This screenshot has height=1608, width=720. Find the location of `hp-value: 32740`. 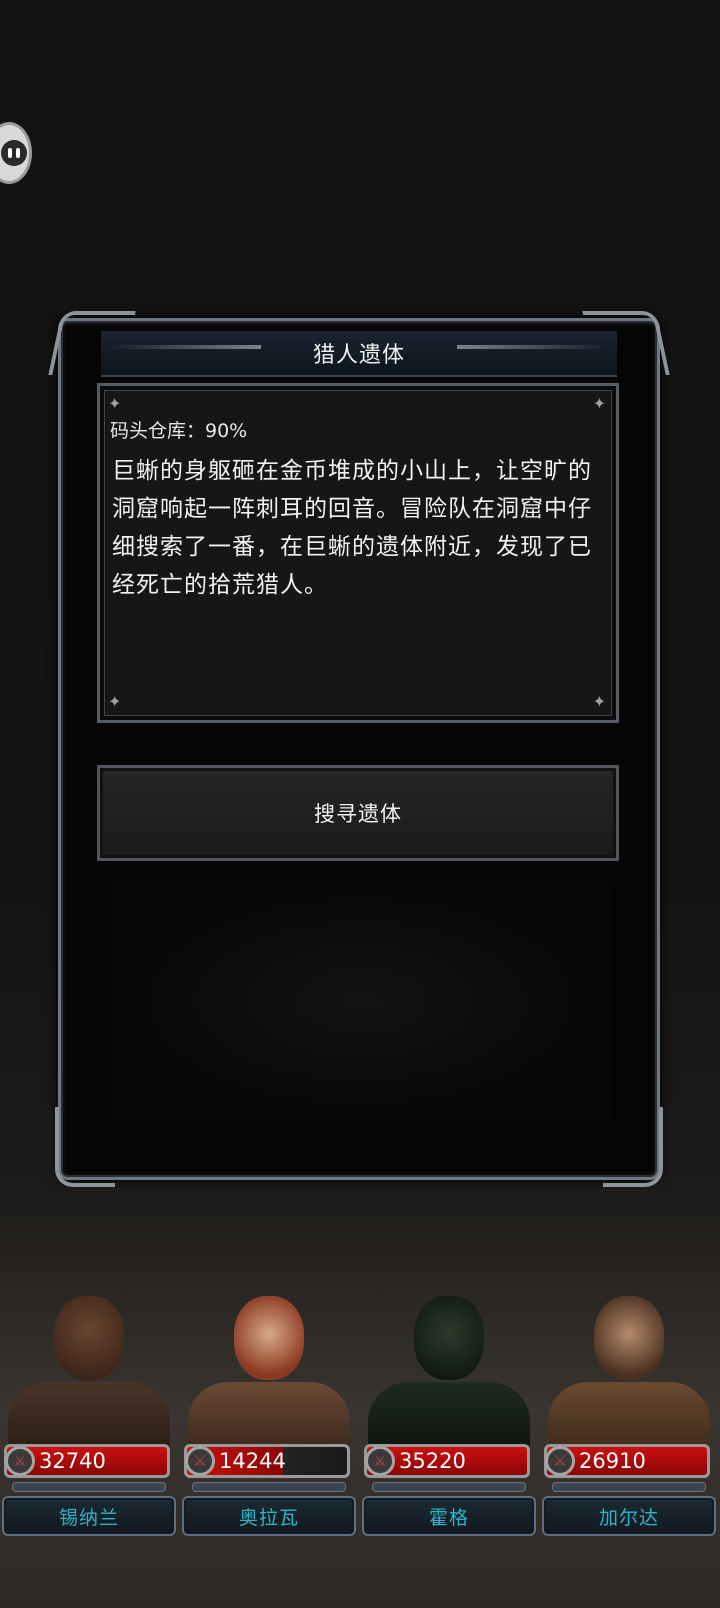

hp-value: 32740 is located at coordinates (72, 1461).